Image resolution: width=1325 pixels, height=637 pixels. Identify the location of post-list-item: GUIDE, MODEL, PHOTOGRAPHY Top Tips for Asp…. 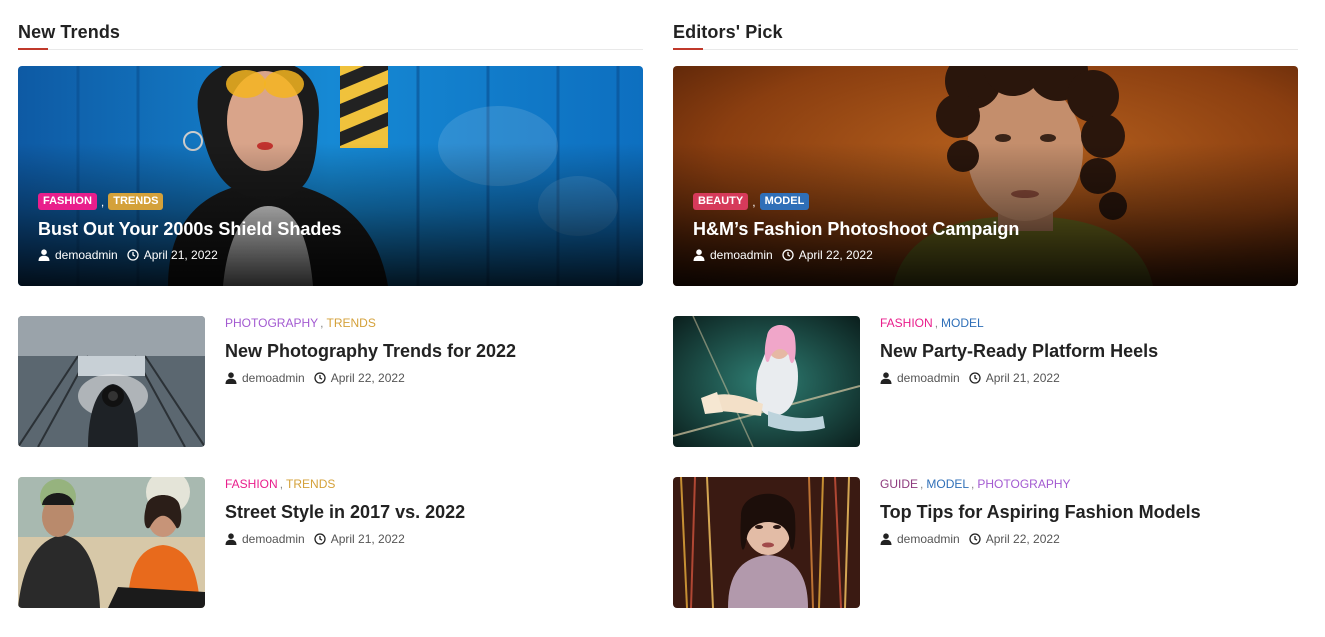
(985, 542).